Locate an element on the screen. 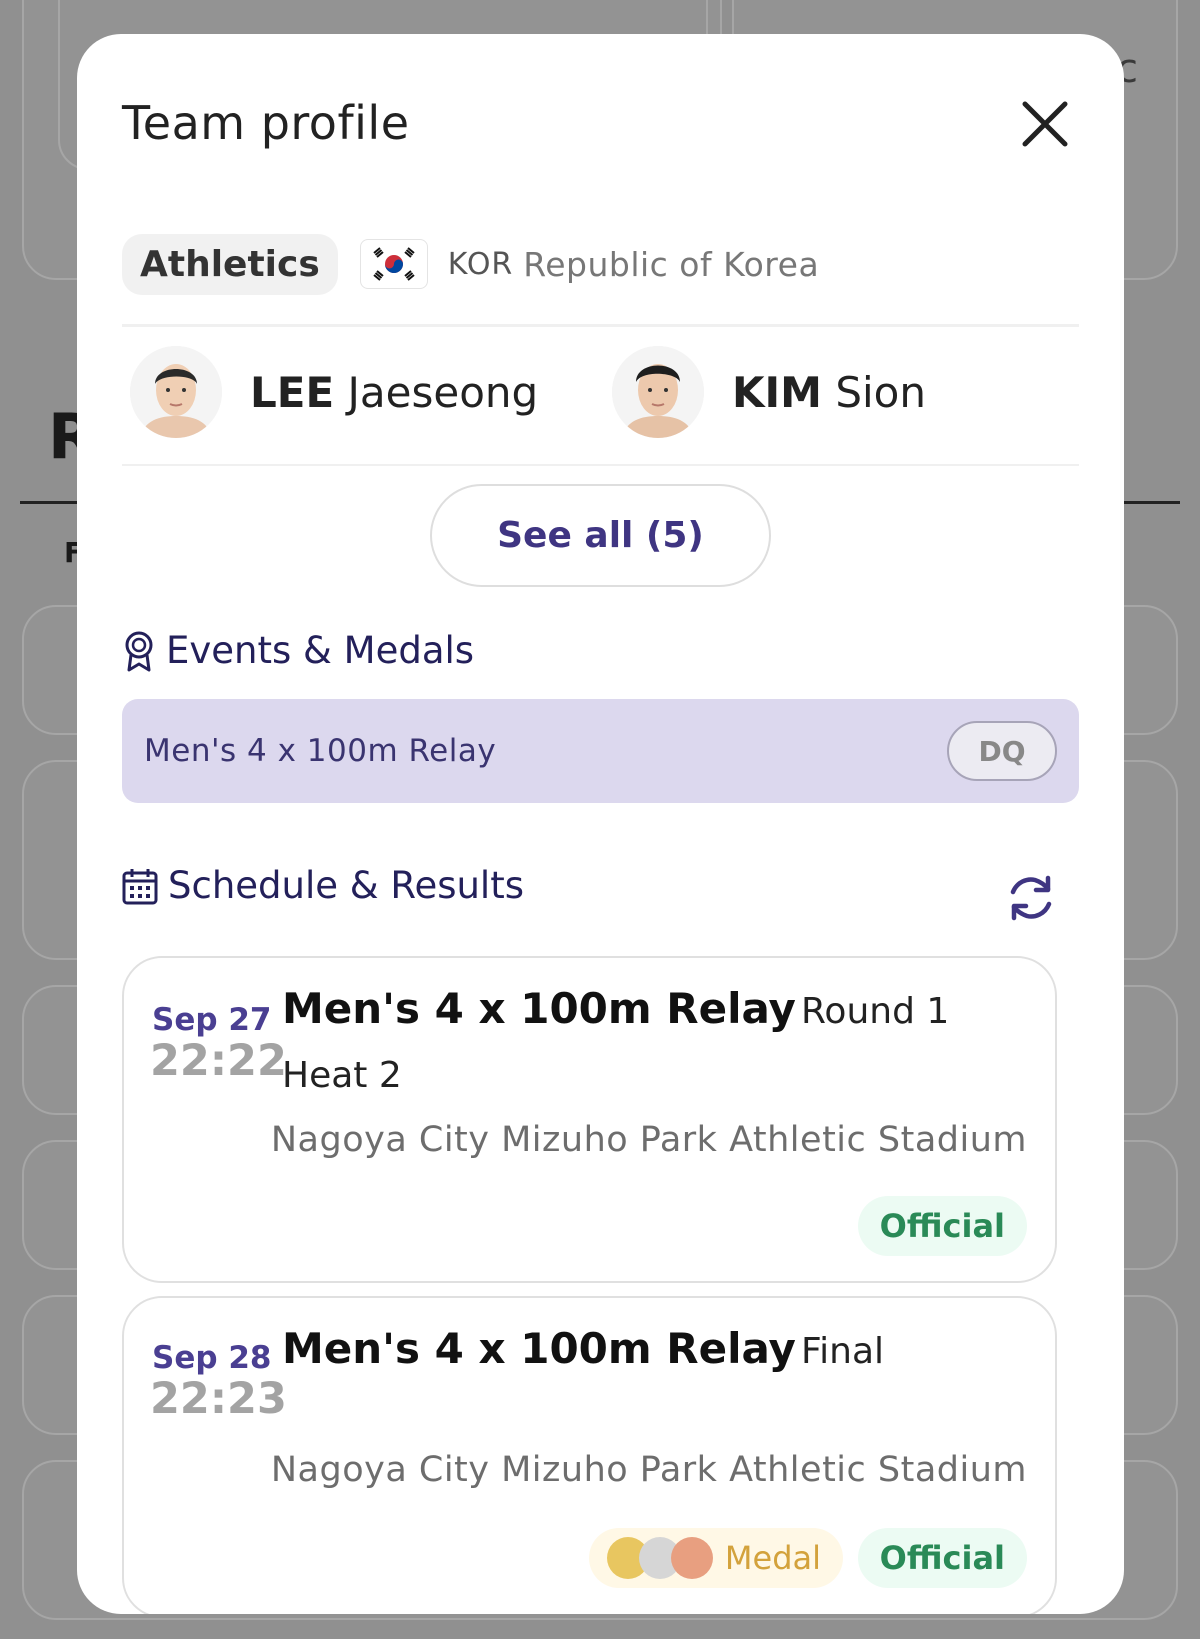 This screenshot has height=1639, width=1200. schedule-phase: Final is located at coordinates (842, 1351).